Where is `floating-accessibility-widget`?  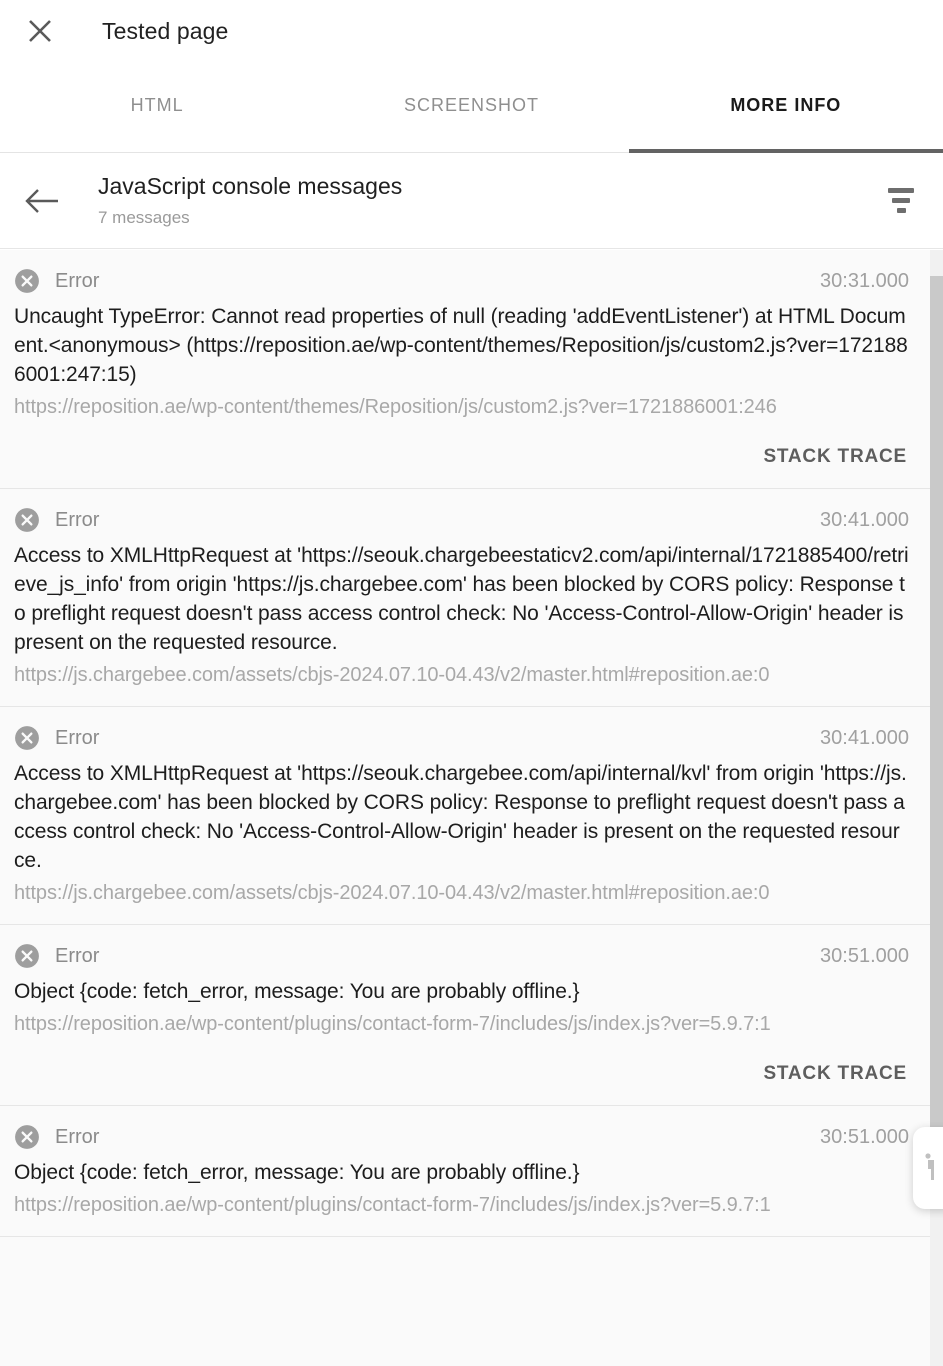
floating-accessibility-widget is located at coordinates (928, 1168).